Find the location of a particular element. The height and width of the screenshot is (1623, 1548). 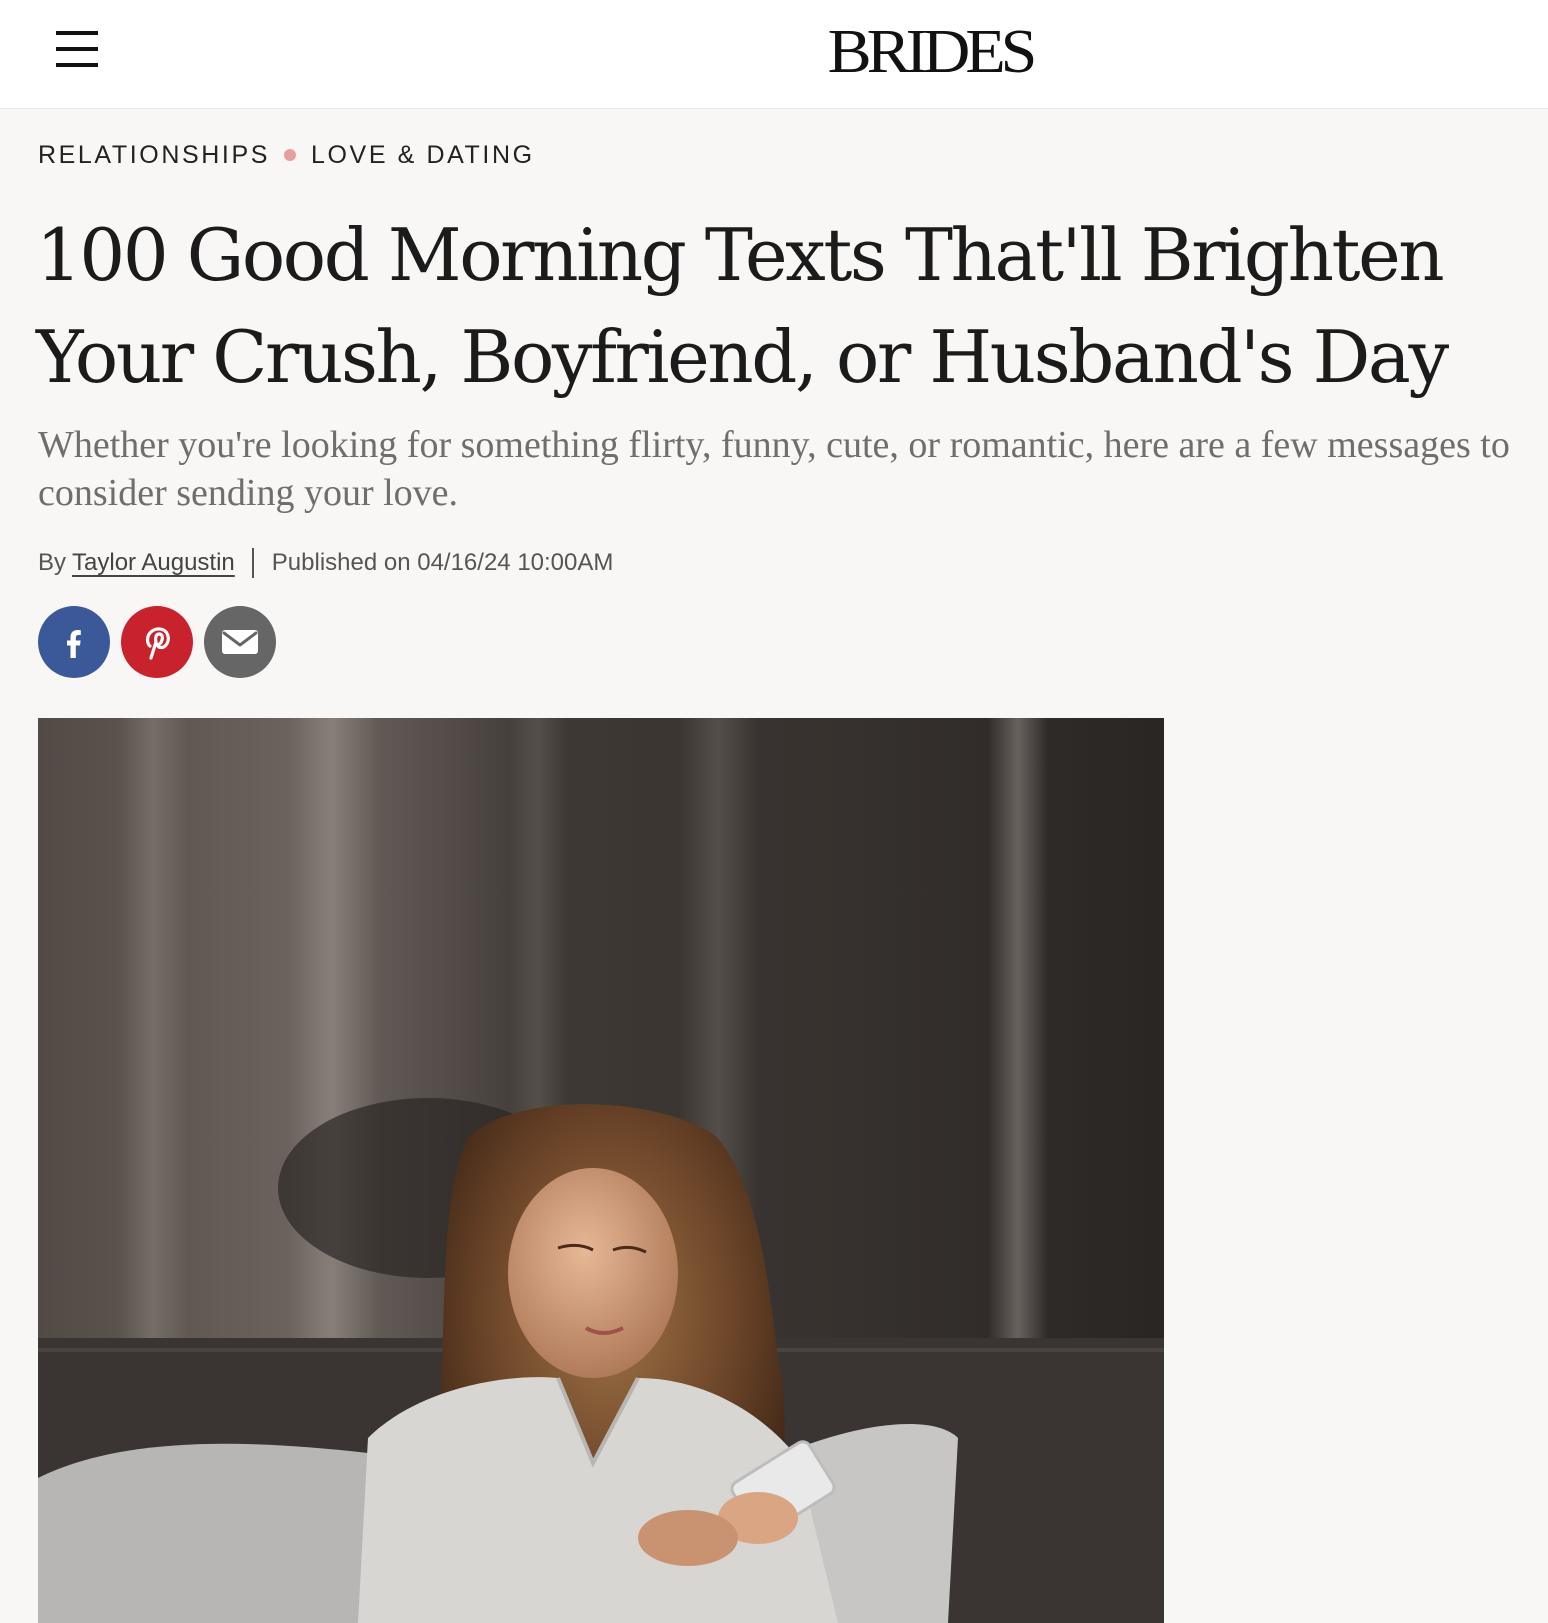

published-date: Published on 04/16/24 10:00AM is located at coordinates (442, 562).